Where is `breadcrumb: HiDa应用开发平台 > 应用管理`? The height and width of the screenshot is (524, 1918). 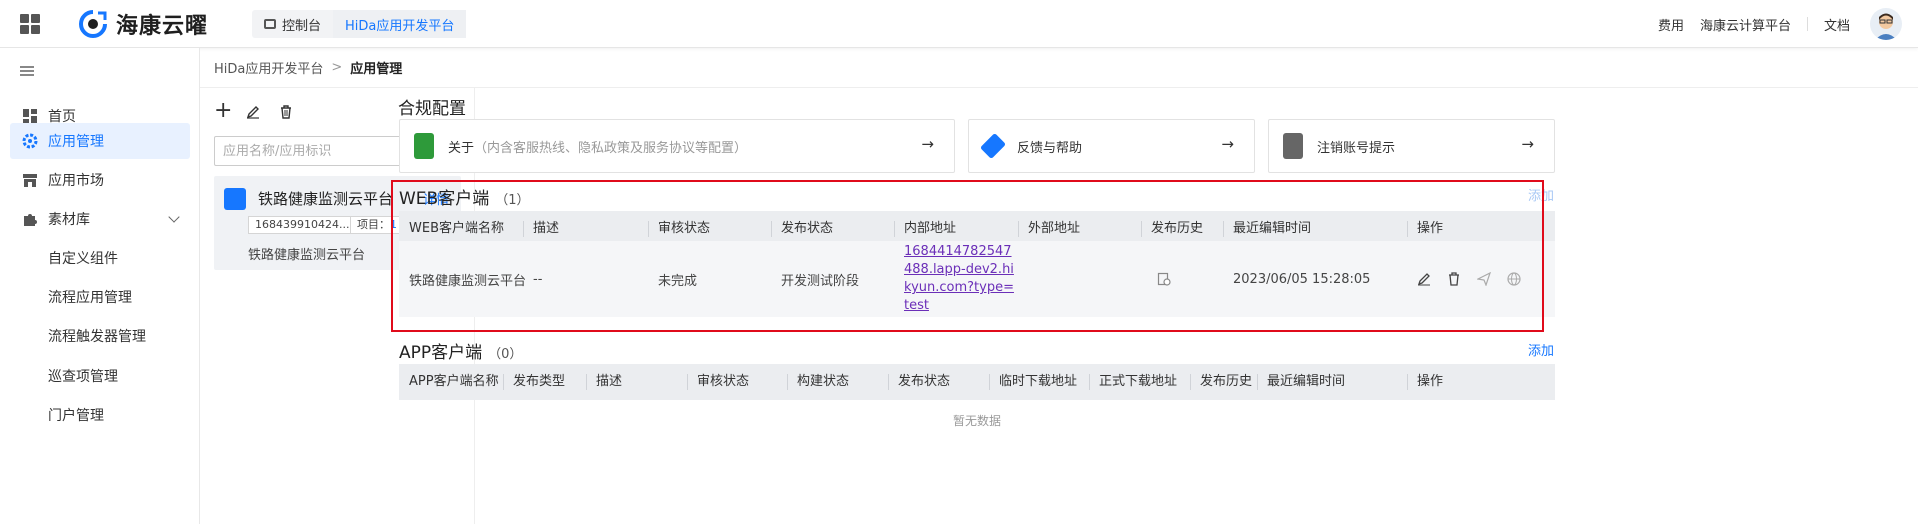 breadcrumb: HiDa应用开发平台 > 应用管理 is located at coordinates (1059, 68).